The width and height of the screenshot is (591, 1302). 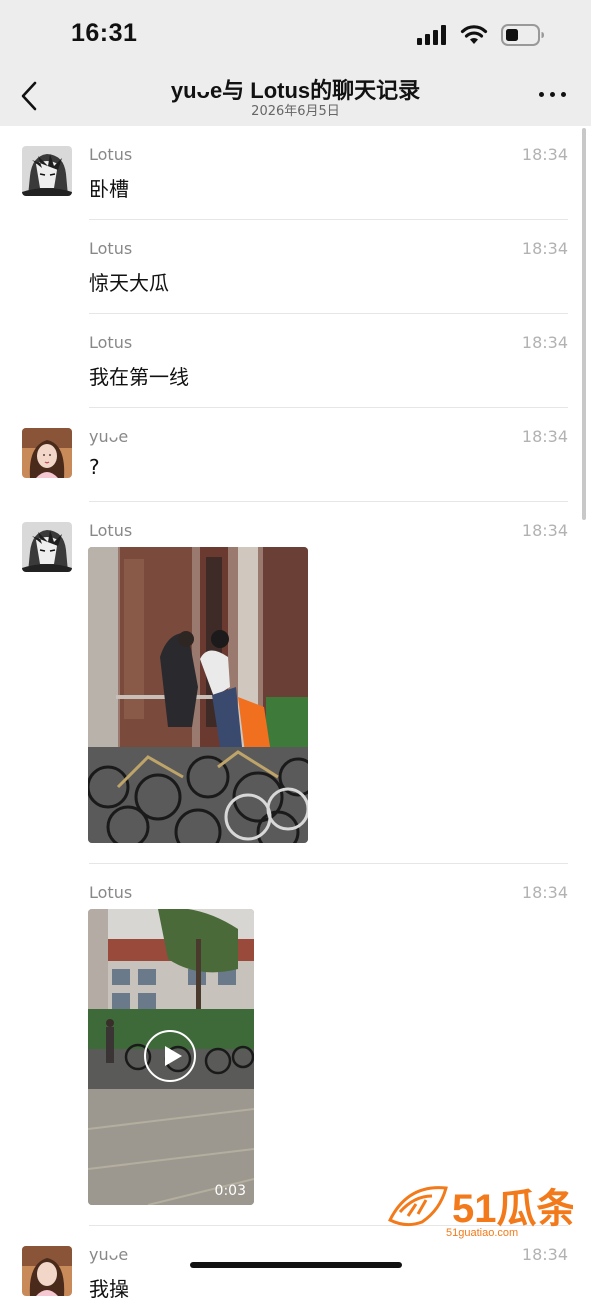 I want to click on wifi-icon, so click(x=474, y=34).